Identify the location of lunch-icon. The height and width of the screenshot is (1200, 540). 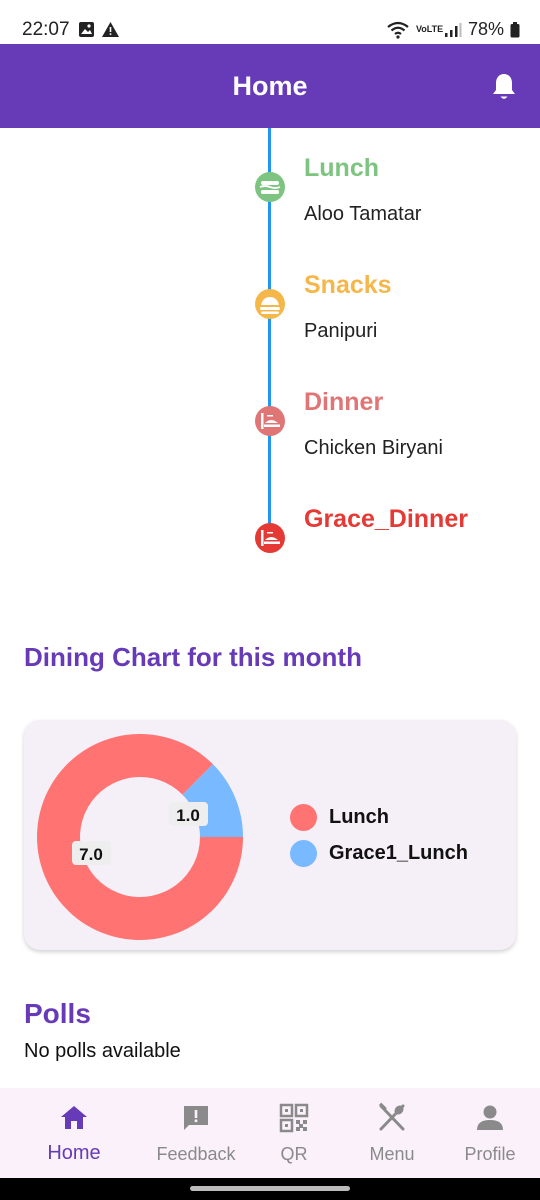
(270, 187).